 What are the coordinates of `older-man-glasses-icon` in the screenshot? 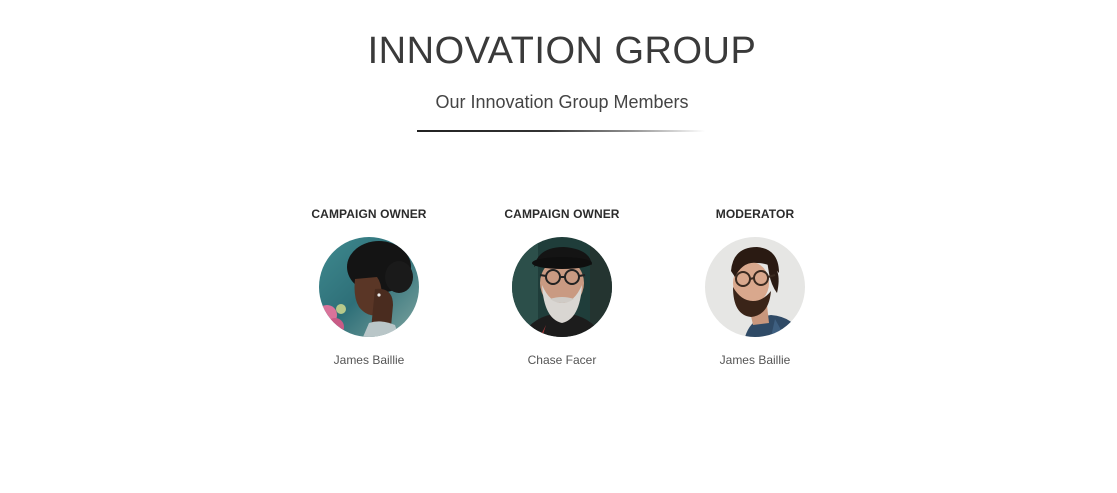 It's located at (562, 287).